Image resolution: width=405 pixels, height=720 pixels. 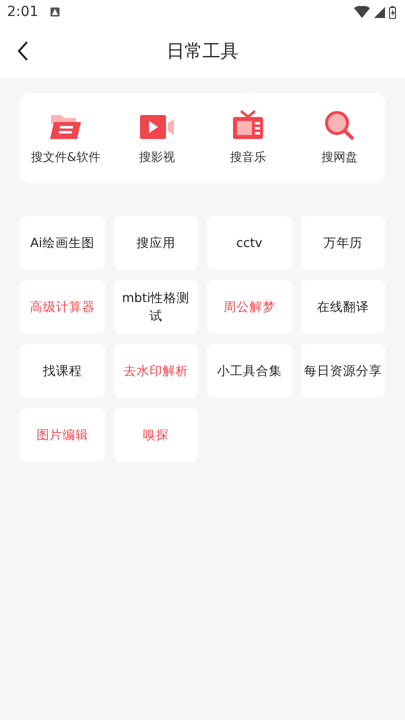 I want to click on tool-tile: Ai绘画生图, so click(x=62, y=243).